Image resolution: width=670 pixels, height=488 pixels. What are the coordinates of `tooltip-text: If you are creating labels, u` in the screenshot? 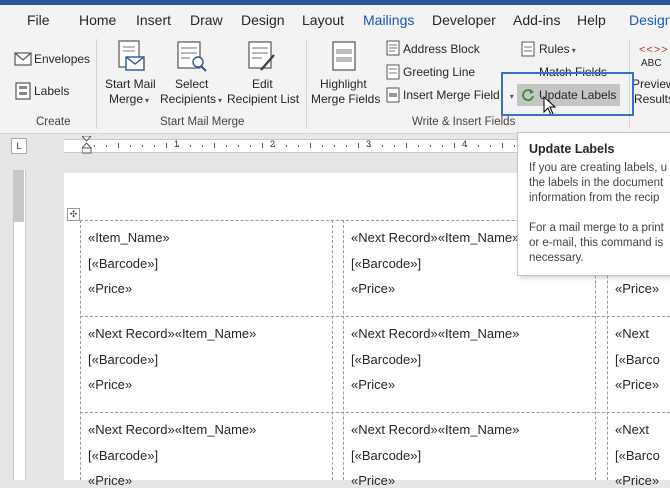 It's located at (598, 168).